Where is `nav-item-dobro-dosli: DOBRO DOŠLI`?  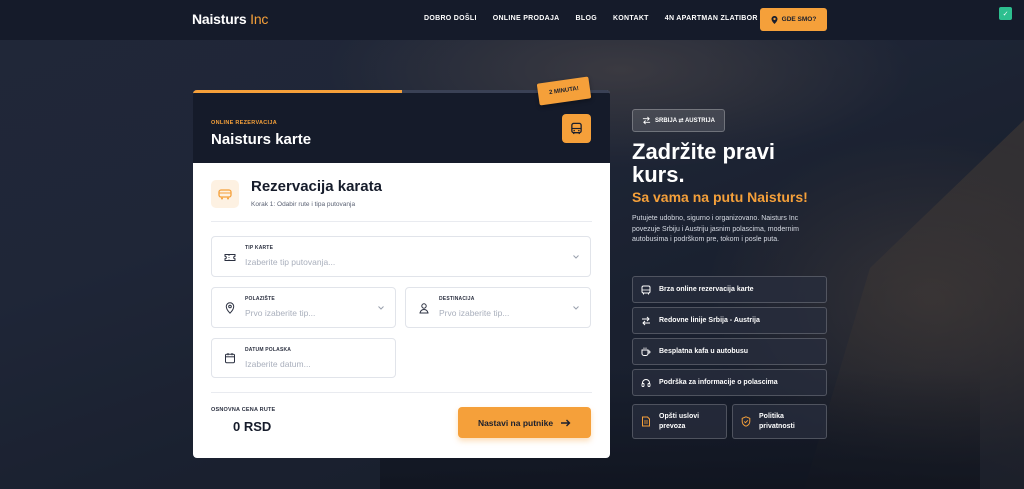 nav-item-dobro-dosli: DOBRO DOŠLI is located at coordinates (450, 18).